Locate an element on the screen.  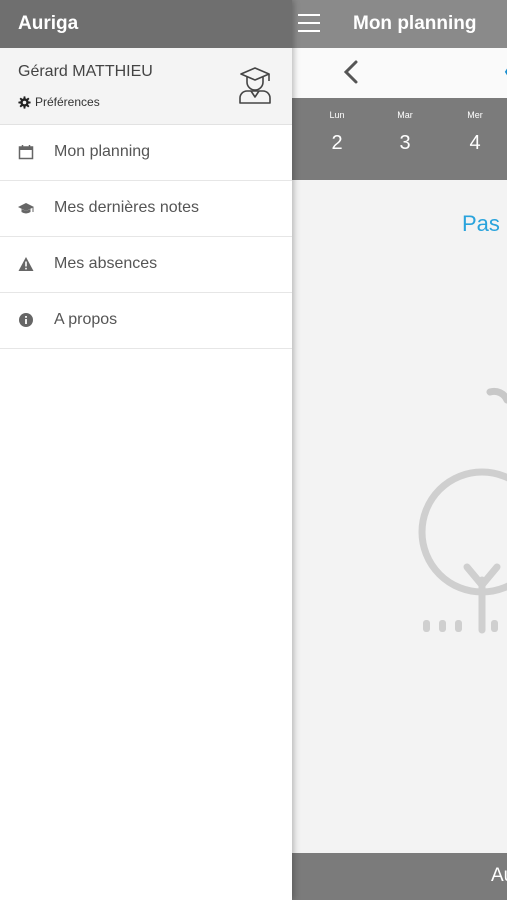
menu-item-label: Mes absences is located at coordinates (106, 263).